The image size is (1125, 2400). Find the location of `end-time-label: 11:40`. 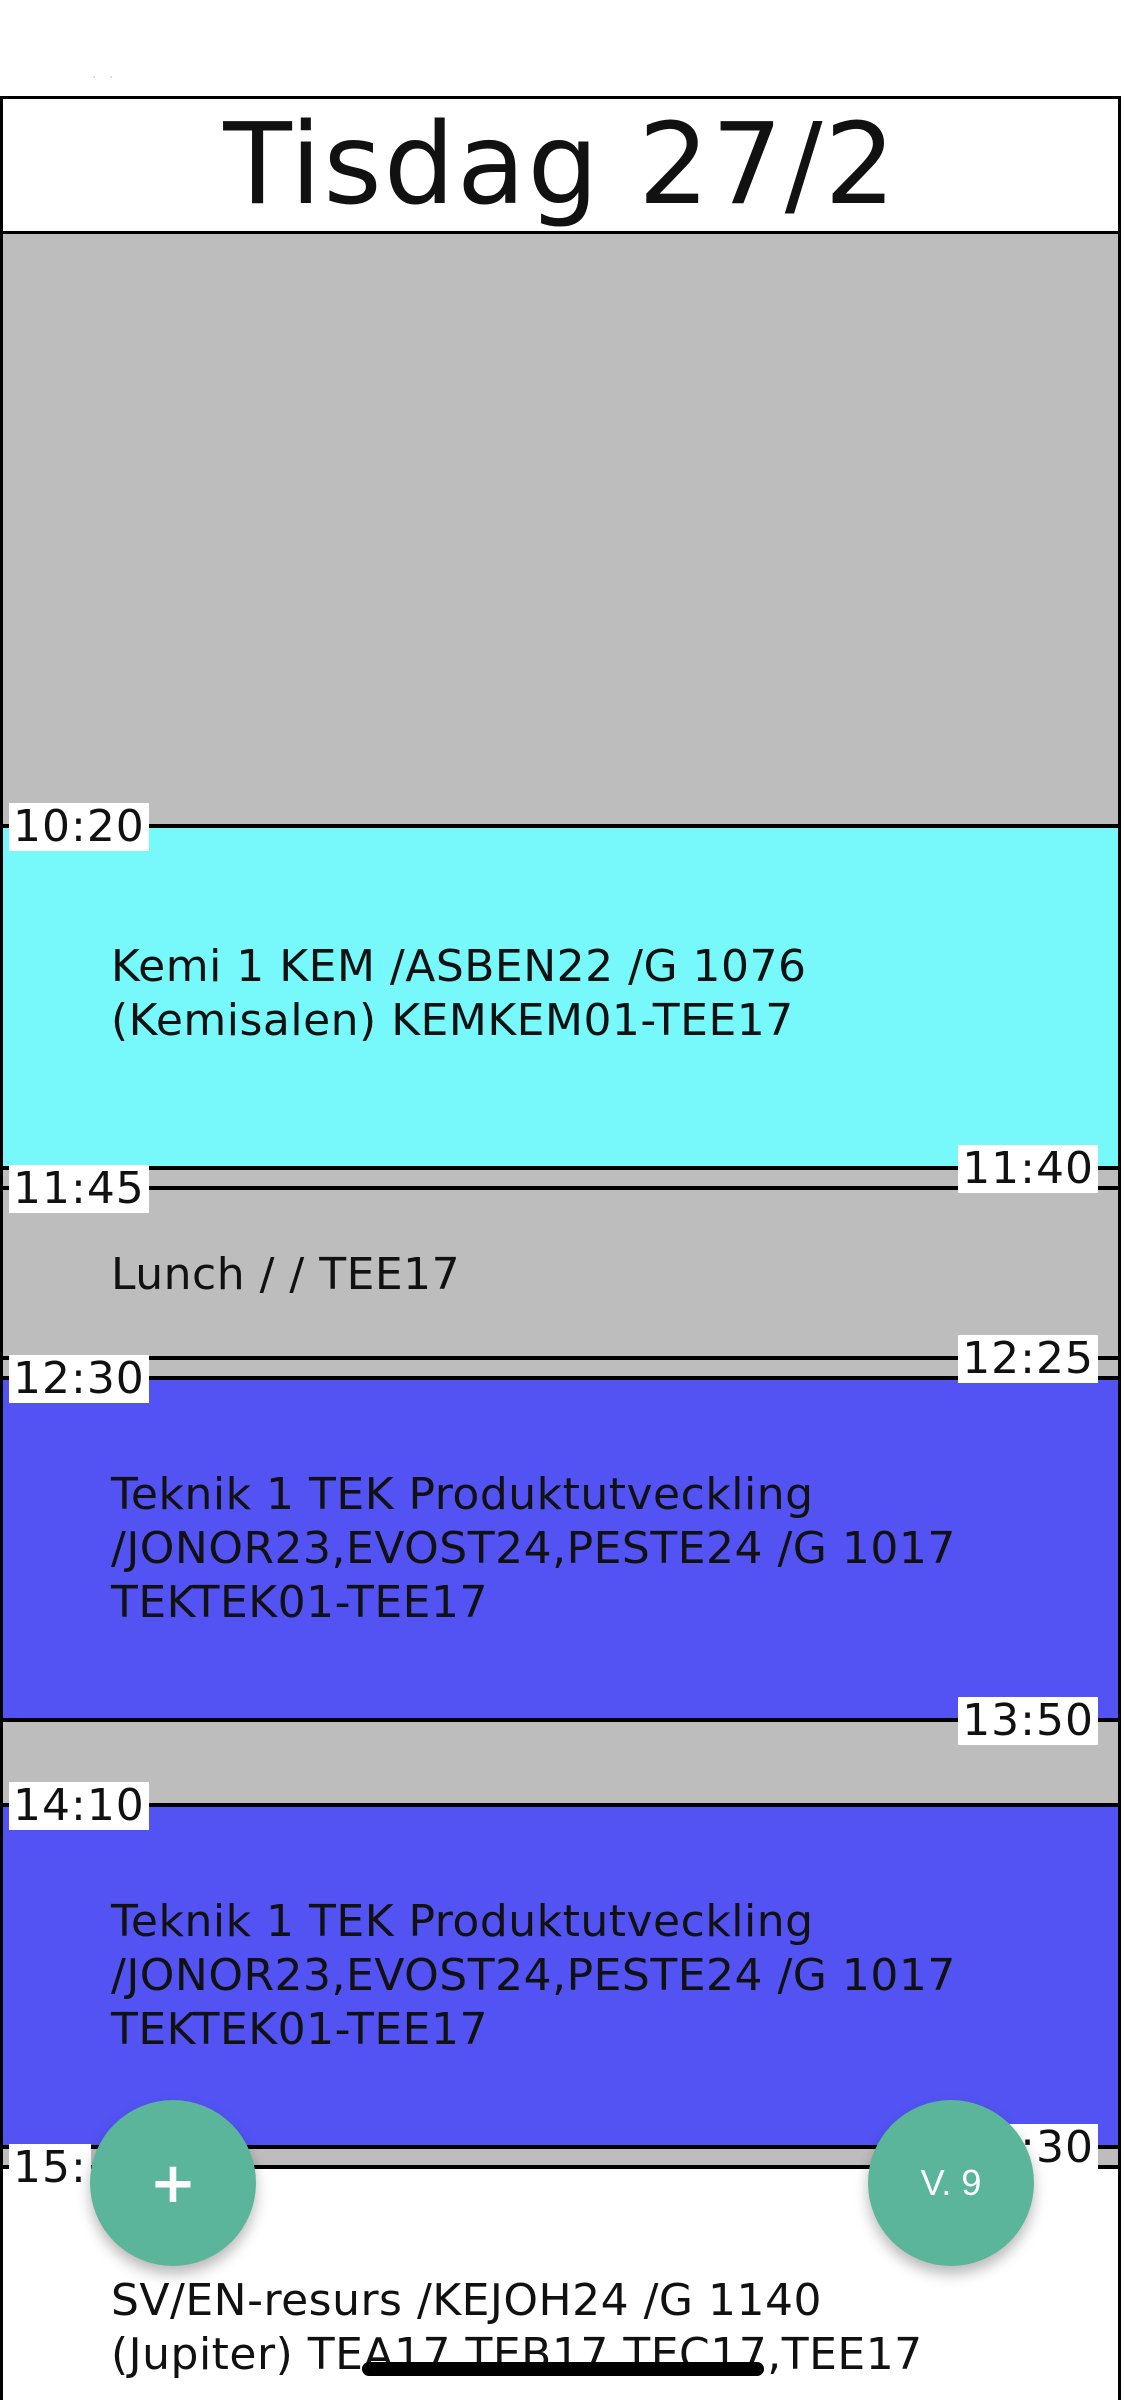

end-time-label: 11:40 is located at coordinates (1028, 1169).